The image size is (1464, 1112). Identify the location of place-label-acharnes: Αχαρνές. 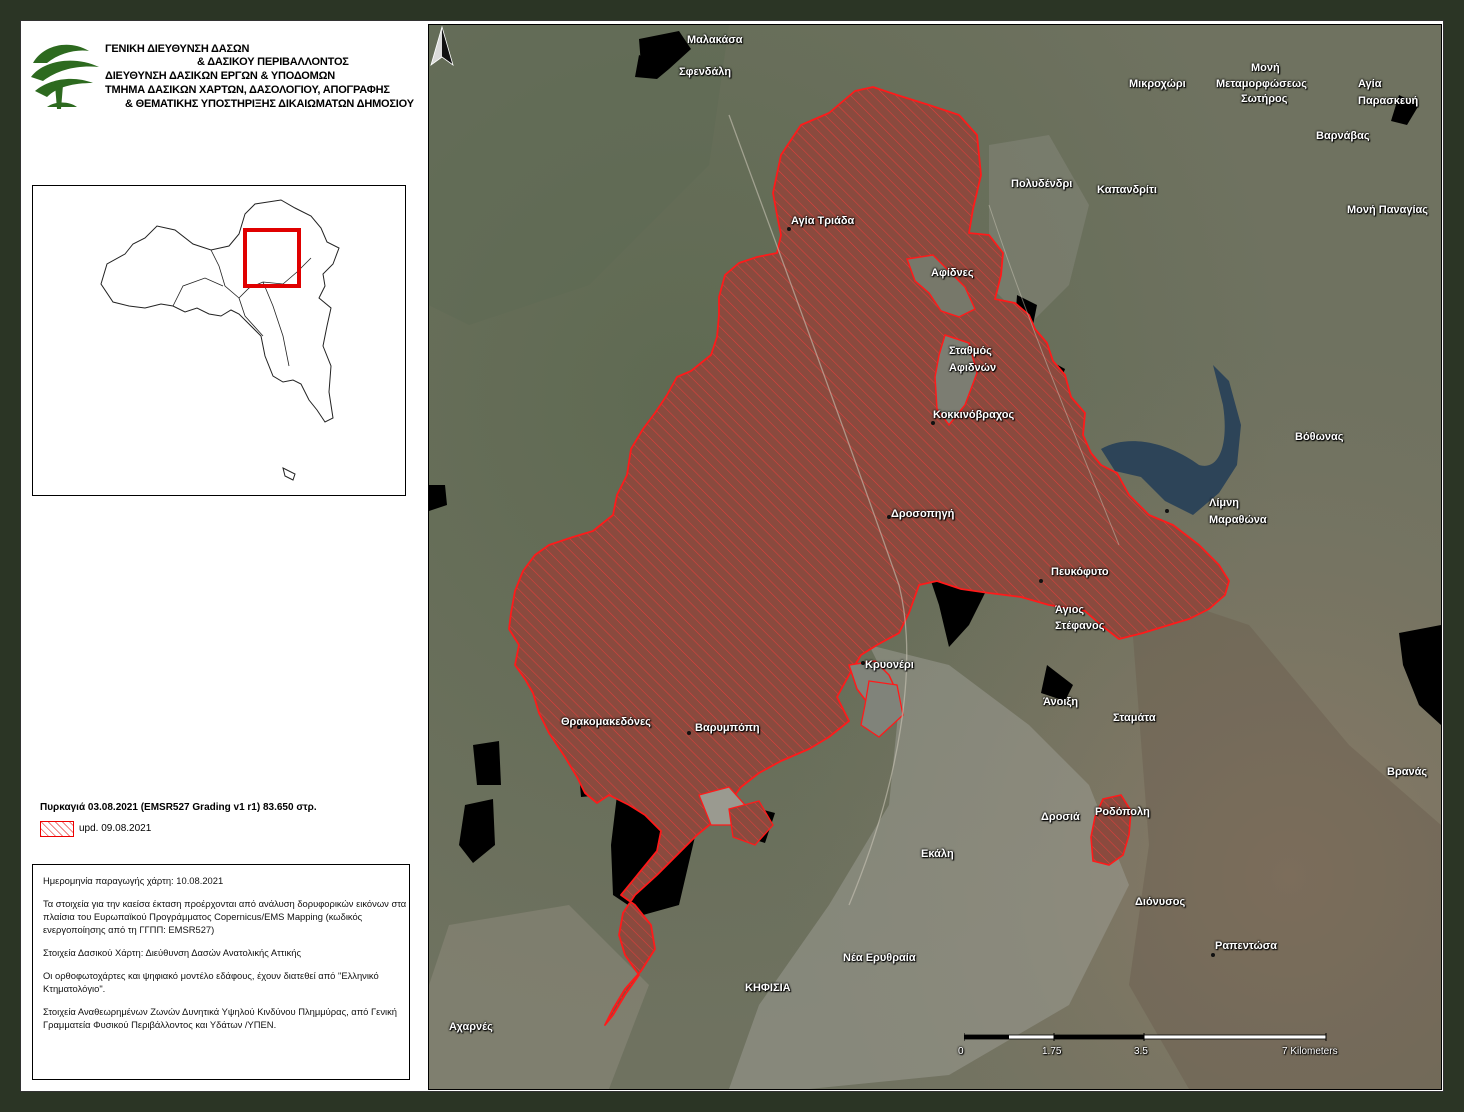
(471, 1027).